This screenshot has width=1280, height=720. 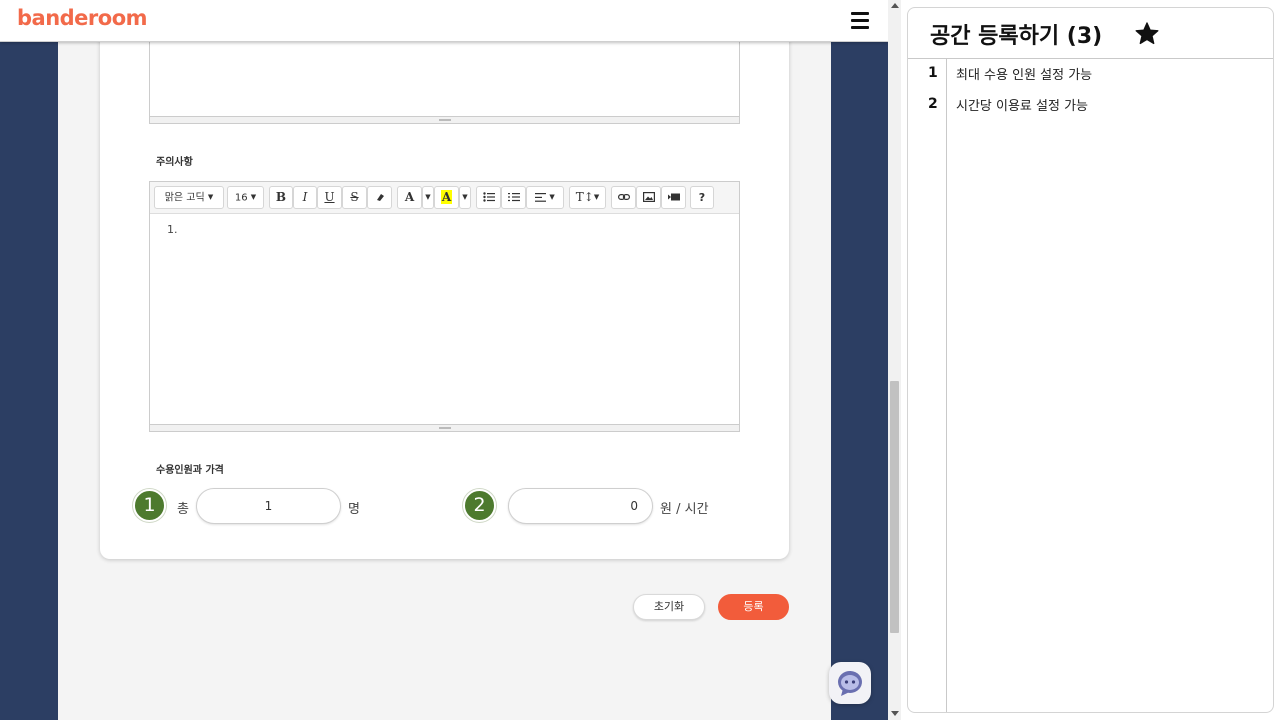 I want to click on note-number: 2, so click(x=933, y=104).